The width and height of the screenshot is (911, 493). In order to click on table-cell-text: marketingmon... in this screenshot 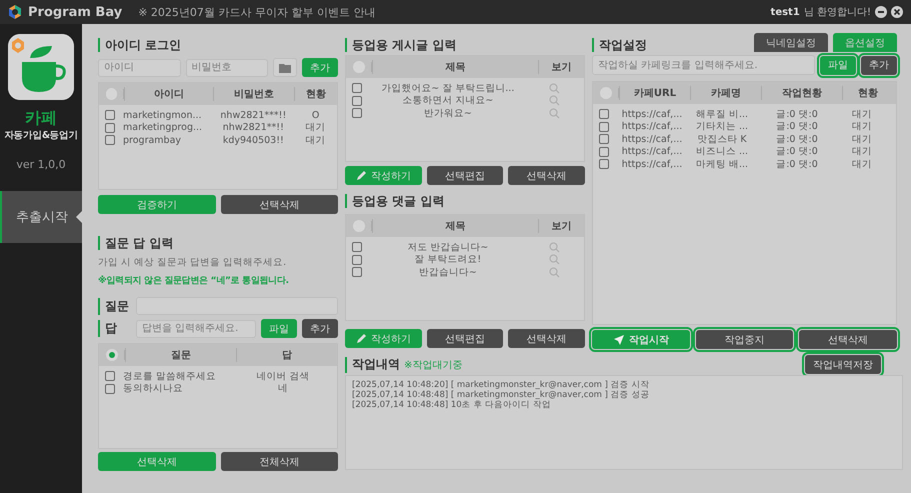, I will do `click(163, 115)`.